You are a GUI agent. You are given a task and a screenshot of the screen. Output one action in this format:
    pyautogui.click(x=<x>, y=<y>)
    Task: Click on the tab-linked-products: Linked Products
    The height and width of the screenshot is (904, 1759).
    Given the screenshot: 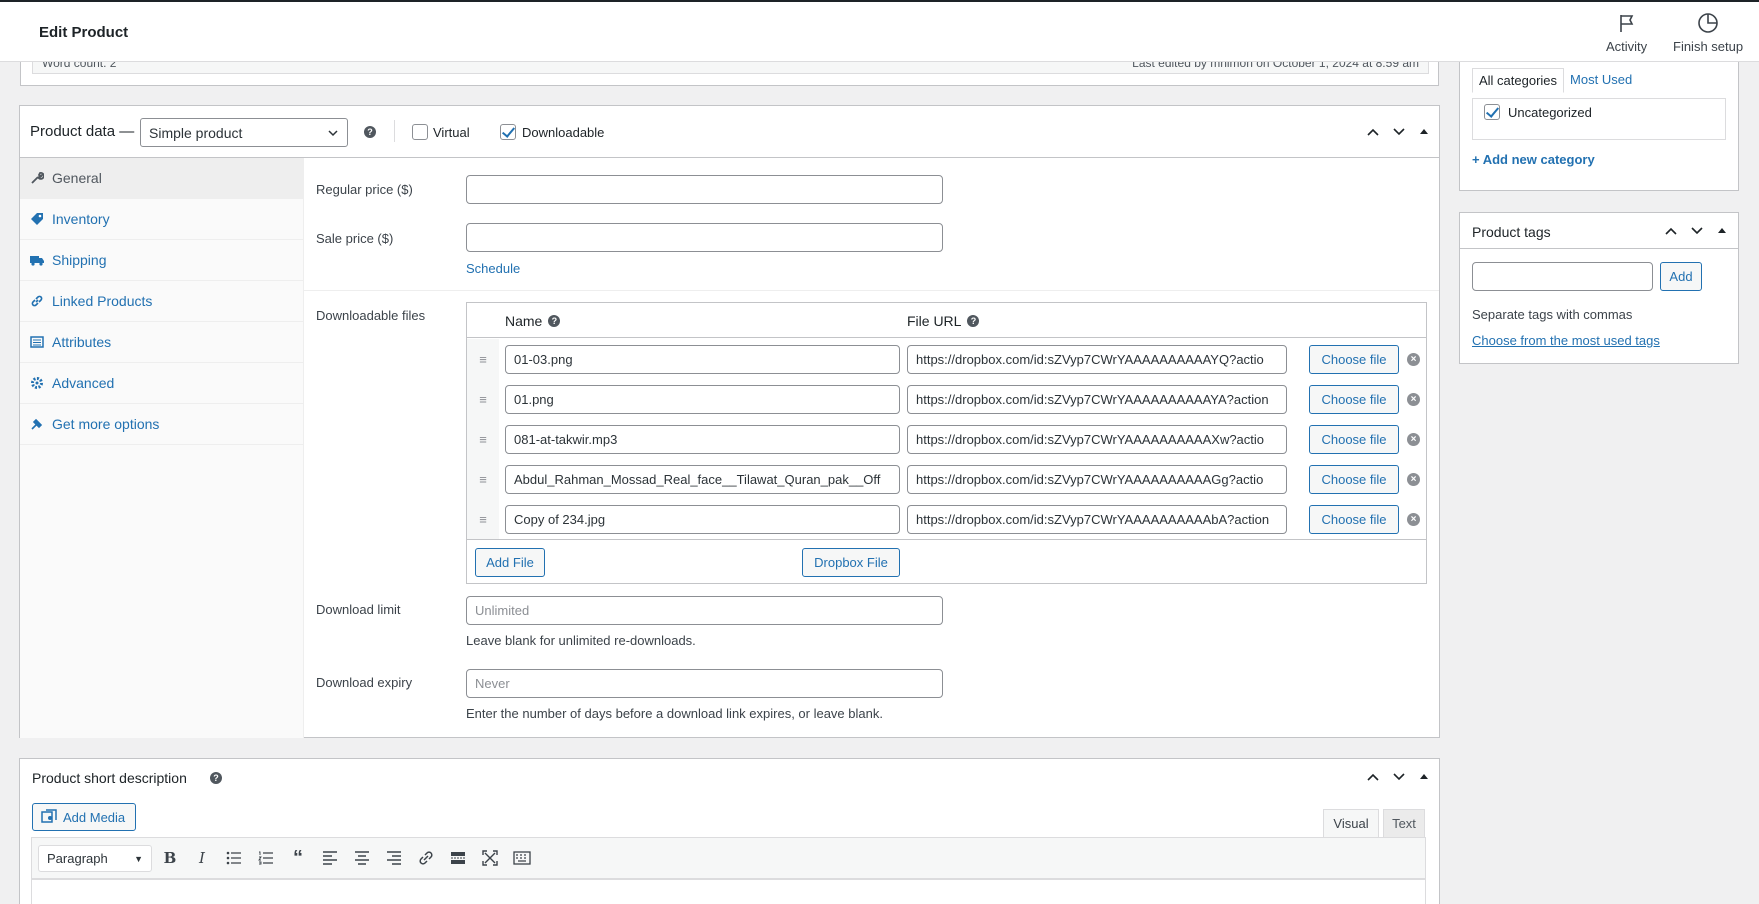 What is the action you would take?
    pyautogui.click(x=161, y=301)
    